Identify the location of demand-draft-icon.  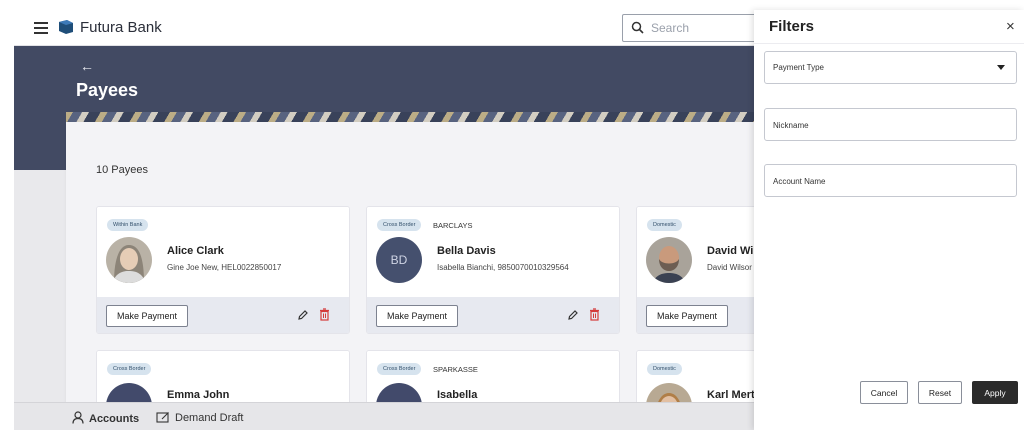
(162, 417).